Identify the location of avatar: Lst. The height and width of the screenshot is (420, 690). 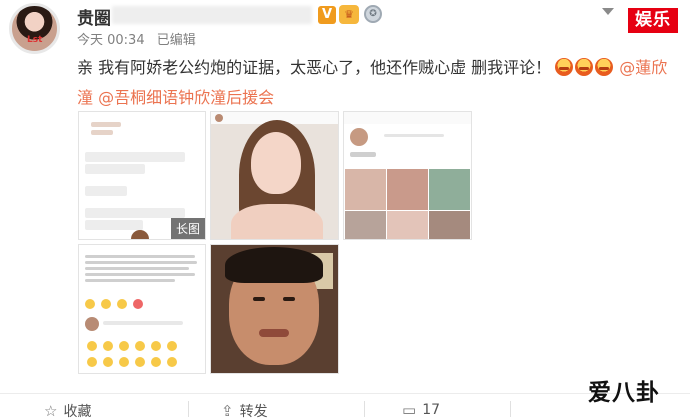
(34, 28).